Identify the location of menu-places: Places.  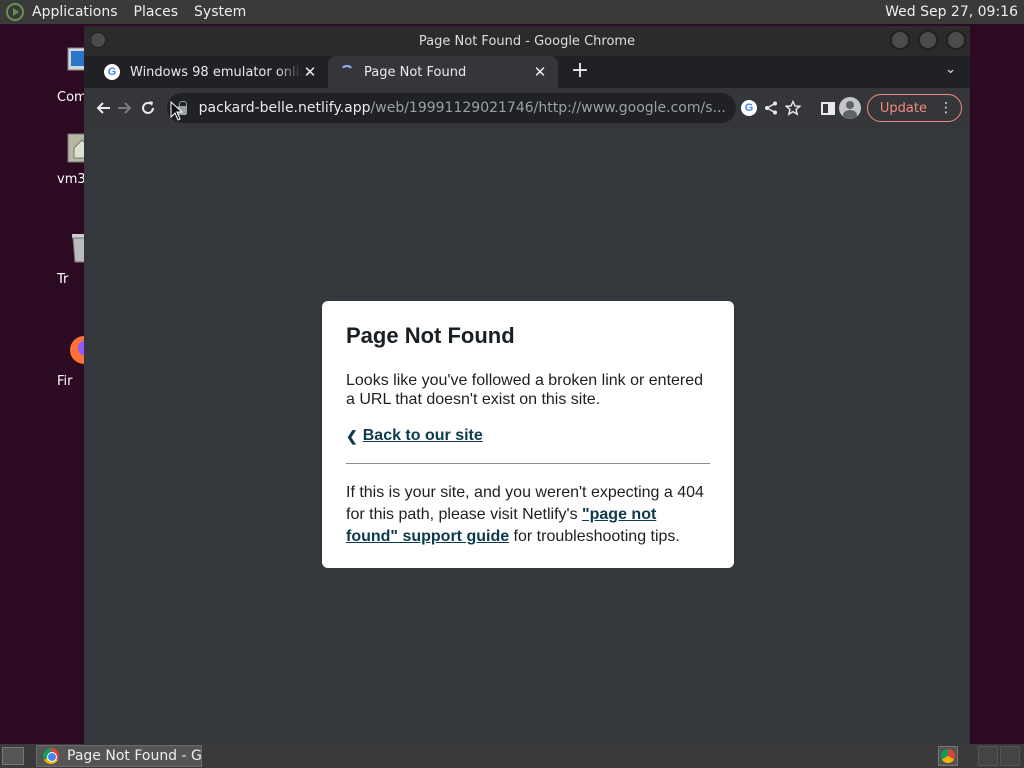
(156, 12).